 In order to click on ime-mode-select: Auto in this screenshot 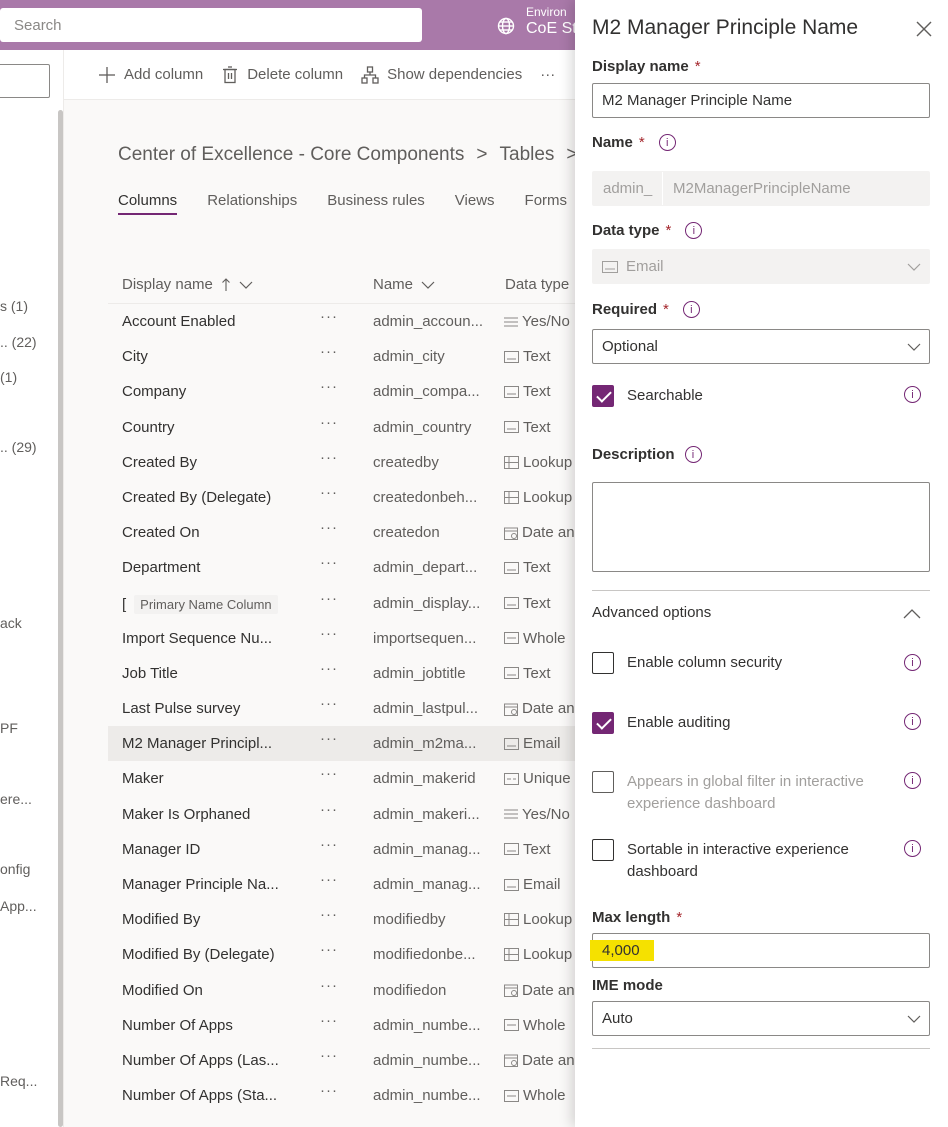, I will do `click(761, 1018)`.